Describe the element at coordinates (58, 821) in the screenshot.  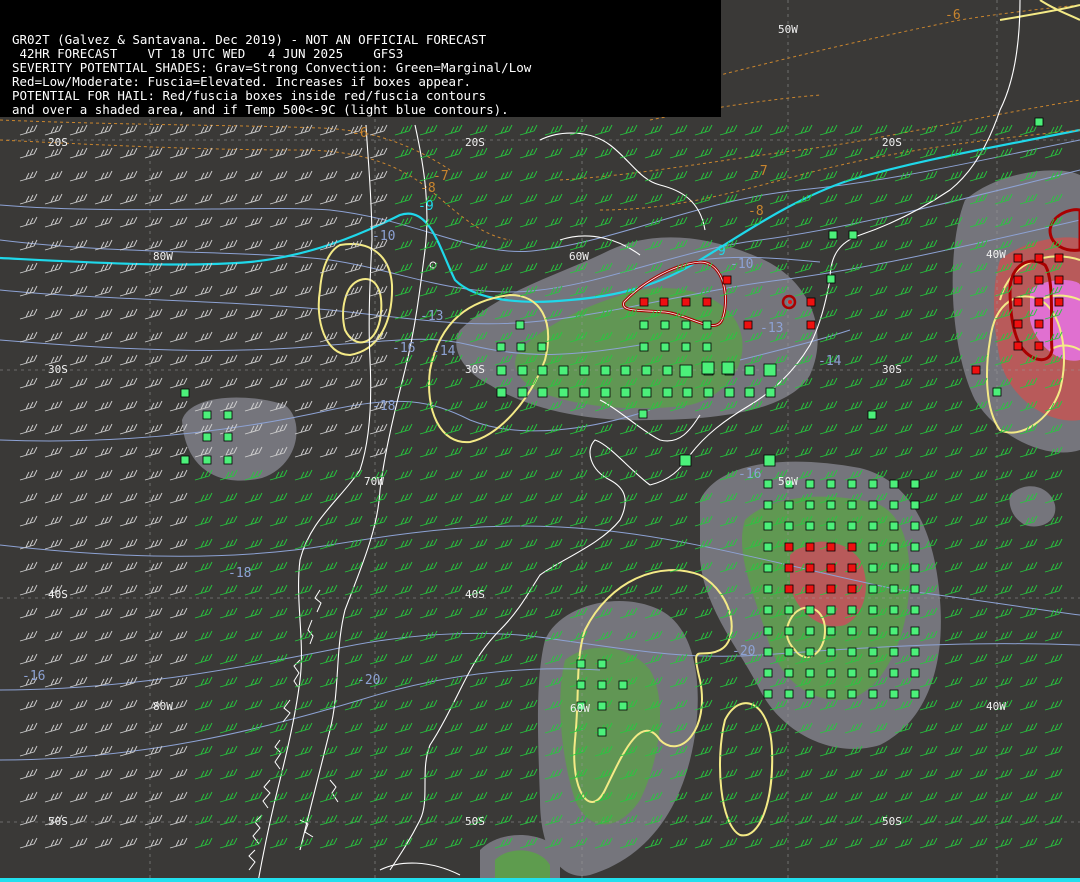
I see `lat50-w: 50S` at that location.